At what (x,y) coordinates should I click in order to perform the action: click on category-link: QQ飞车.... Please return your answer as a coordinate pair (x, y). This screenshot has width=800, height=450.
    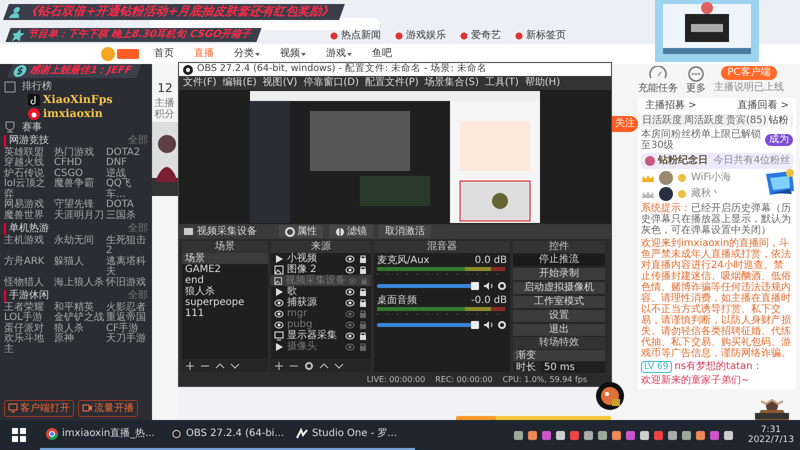
    Looking at the image, I should click on (126, 189).